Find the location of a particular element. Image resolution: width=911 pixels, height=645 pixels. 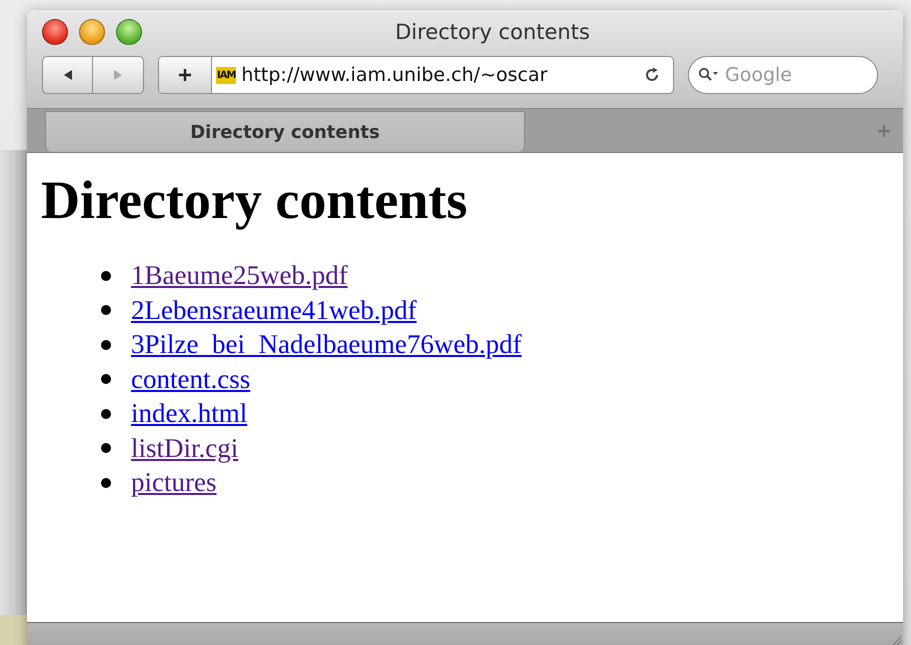

window-title: Directory contents is located at coordinates (492, 32).